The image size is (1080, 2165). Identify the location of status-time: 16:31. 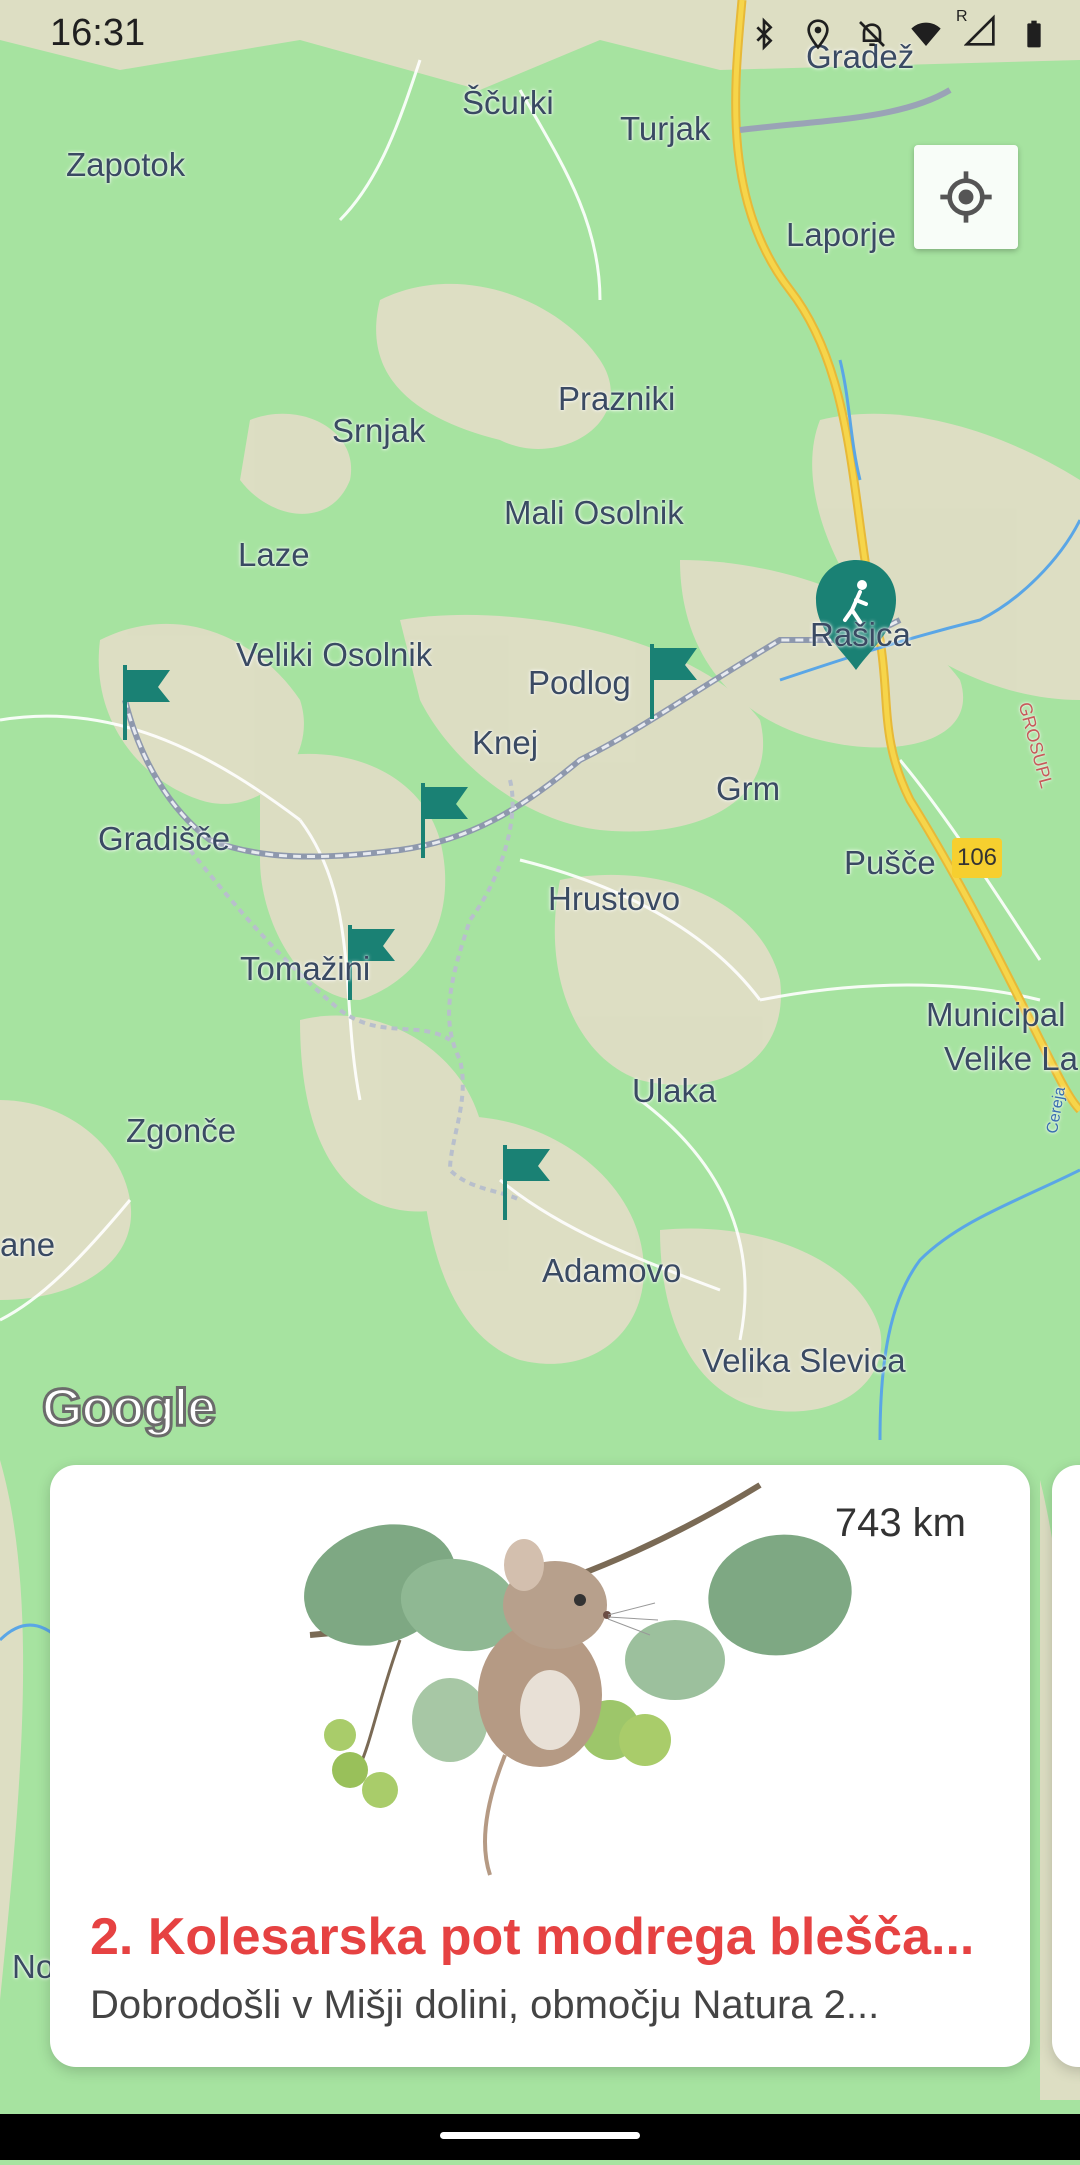
(98, 33).